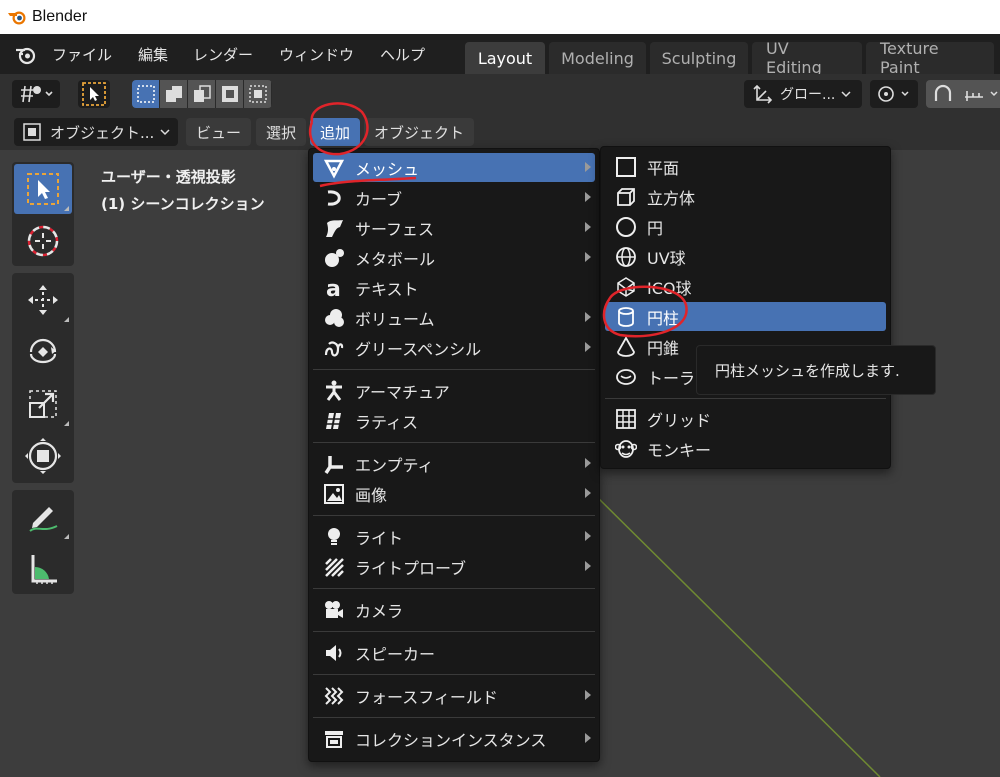 This screenshot has width=1000, height=777. I want to click on menu-file: ファイル, so click(82, 54).